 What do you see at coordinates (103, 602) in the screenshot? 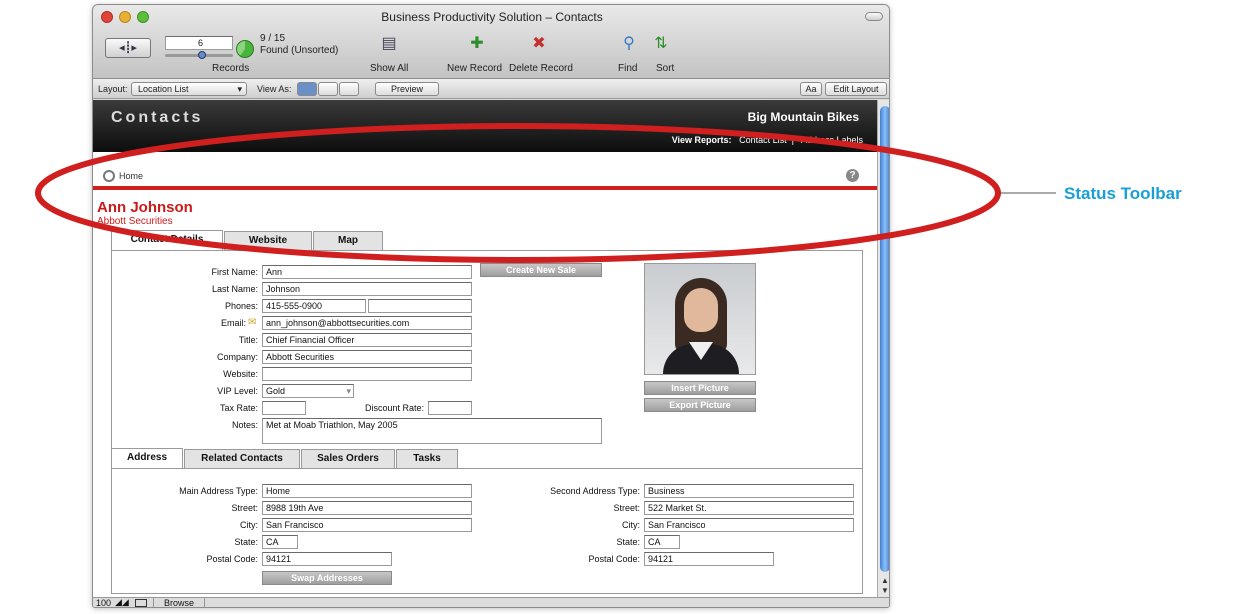
I see `zoom-level: 100` at bounding box center [103, 602].